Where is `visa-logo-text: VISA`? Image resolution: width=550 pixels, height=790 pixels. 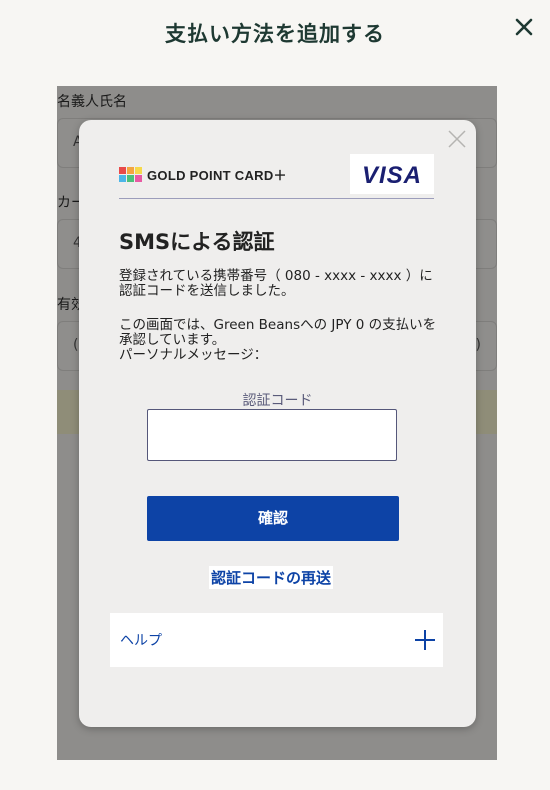
visa-logo-text: VISA is located at coordinates (391, 175).